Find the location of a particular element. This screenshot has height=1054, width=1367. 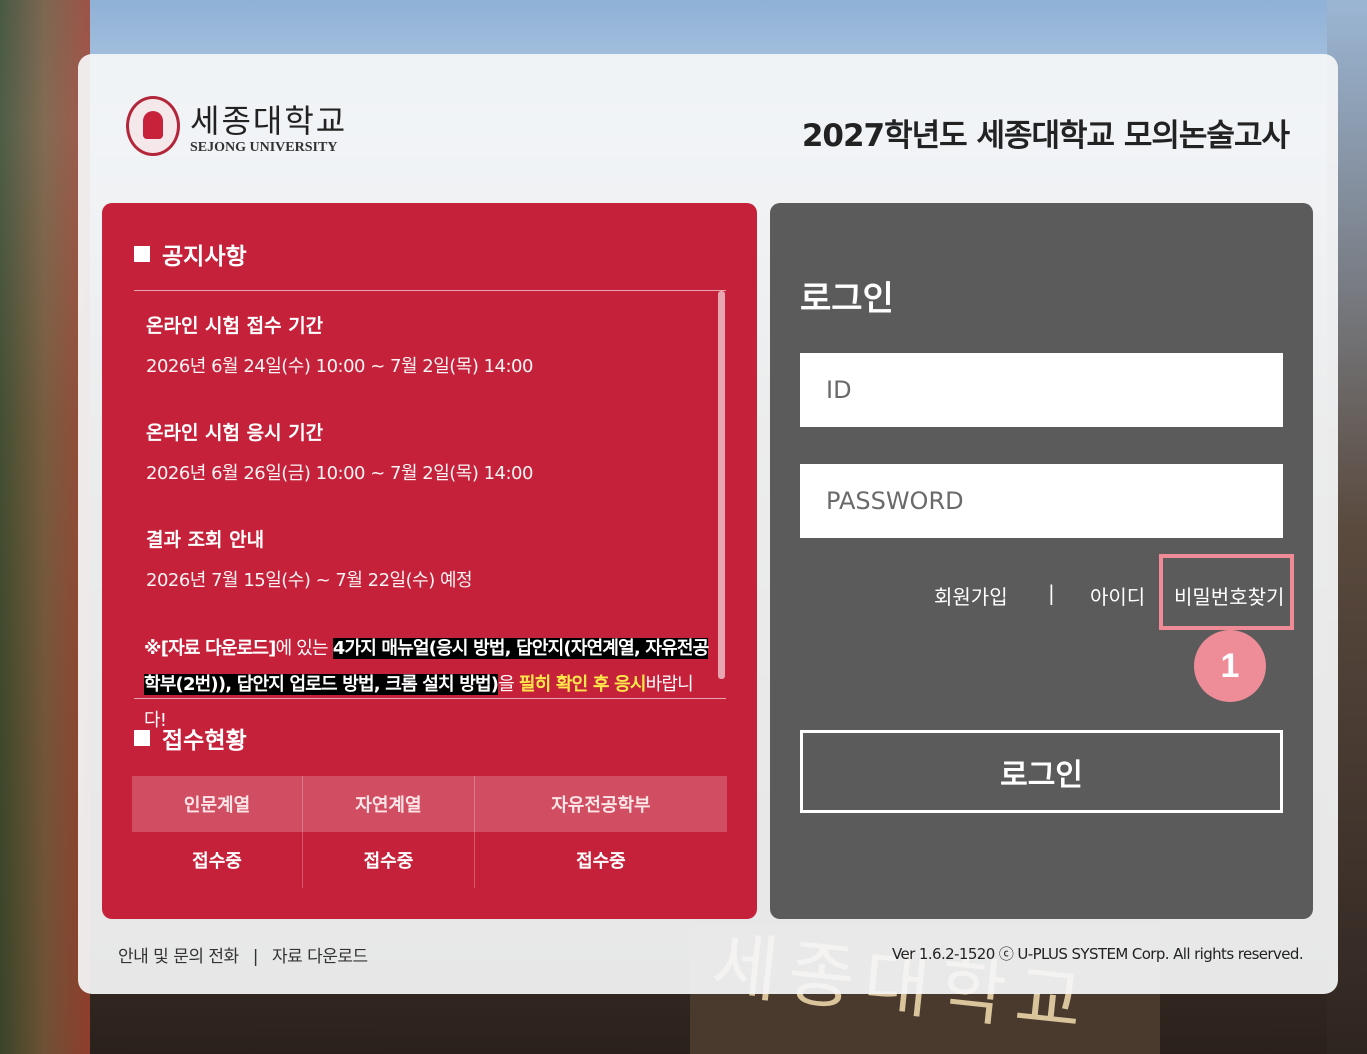

login-title: 로그인 is located at coordinates (847, 299).